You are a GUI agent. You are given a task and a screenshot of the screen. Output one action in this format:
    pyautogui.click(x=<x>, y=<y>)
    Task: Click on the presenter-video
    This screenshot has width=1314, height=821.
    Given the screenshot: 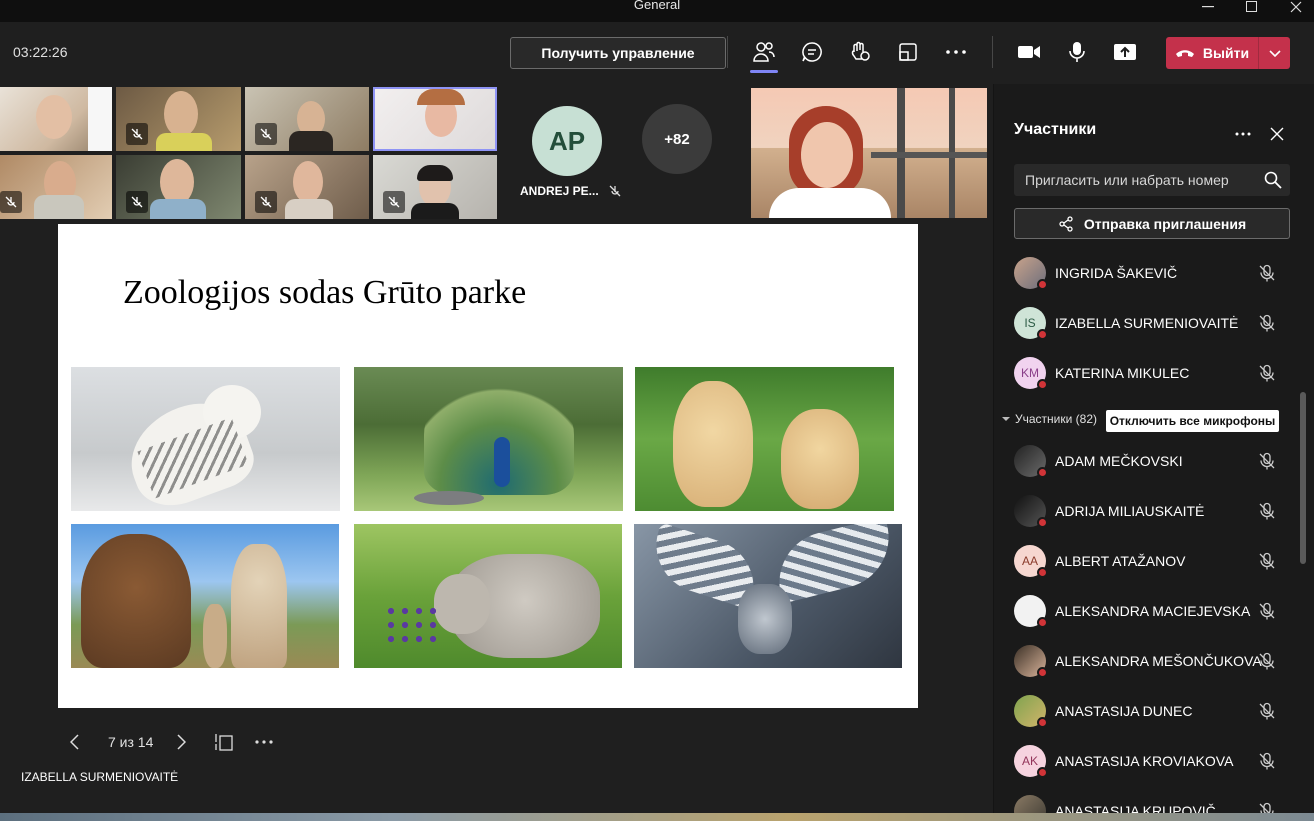 What is the action you would take?
    pyautogui.click(x=869, y=153)
    